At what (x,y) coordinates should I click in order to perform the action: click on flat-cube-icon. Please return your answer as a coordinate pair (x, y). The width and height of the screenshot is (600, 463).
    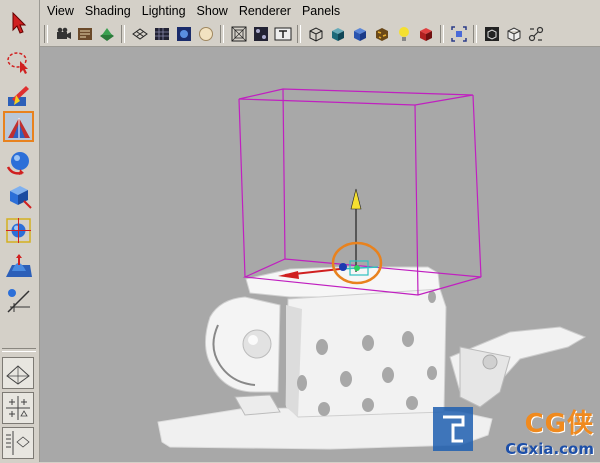
    Looking at the image, I should click on (360, 34).